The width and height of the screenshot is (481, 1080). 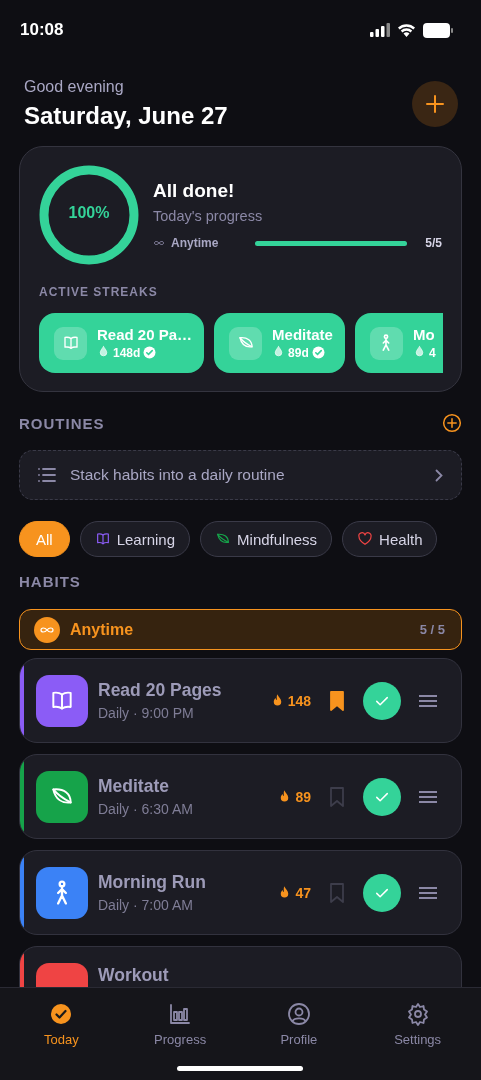 I want to click on streak-count: 47, so click(x=303, y=892).